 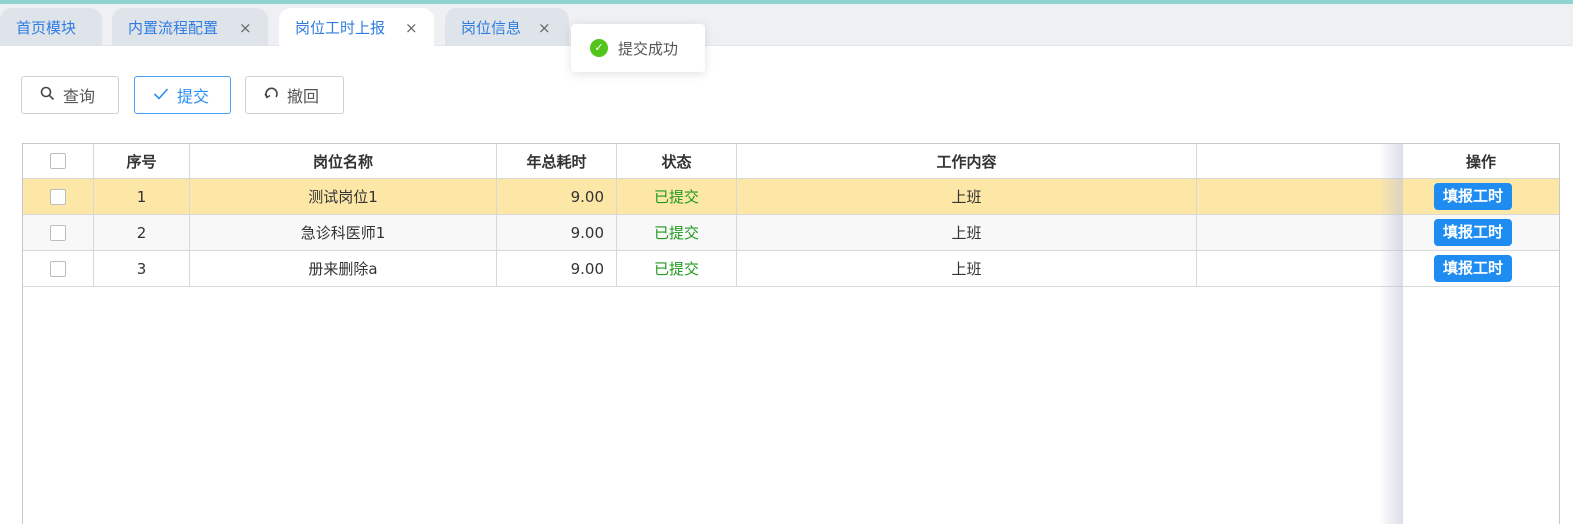 I want to click on tab-post-info: 岗位信息 ×, so click(x=507, y=27).